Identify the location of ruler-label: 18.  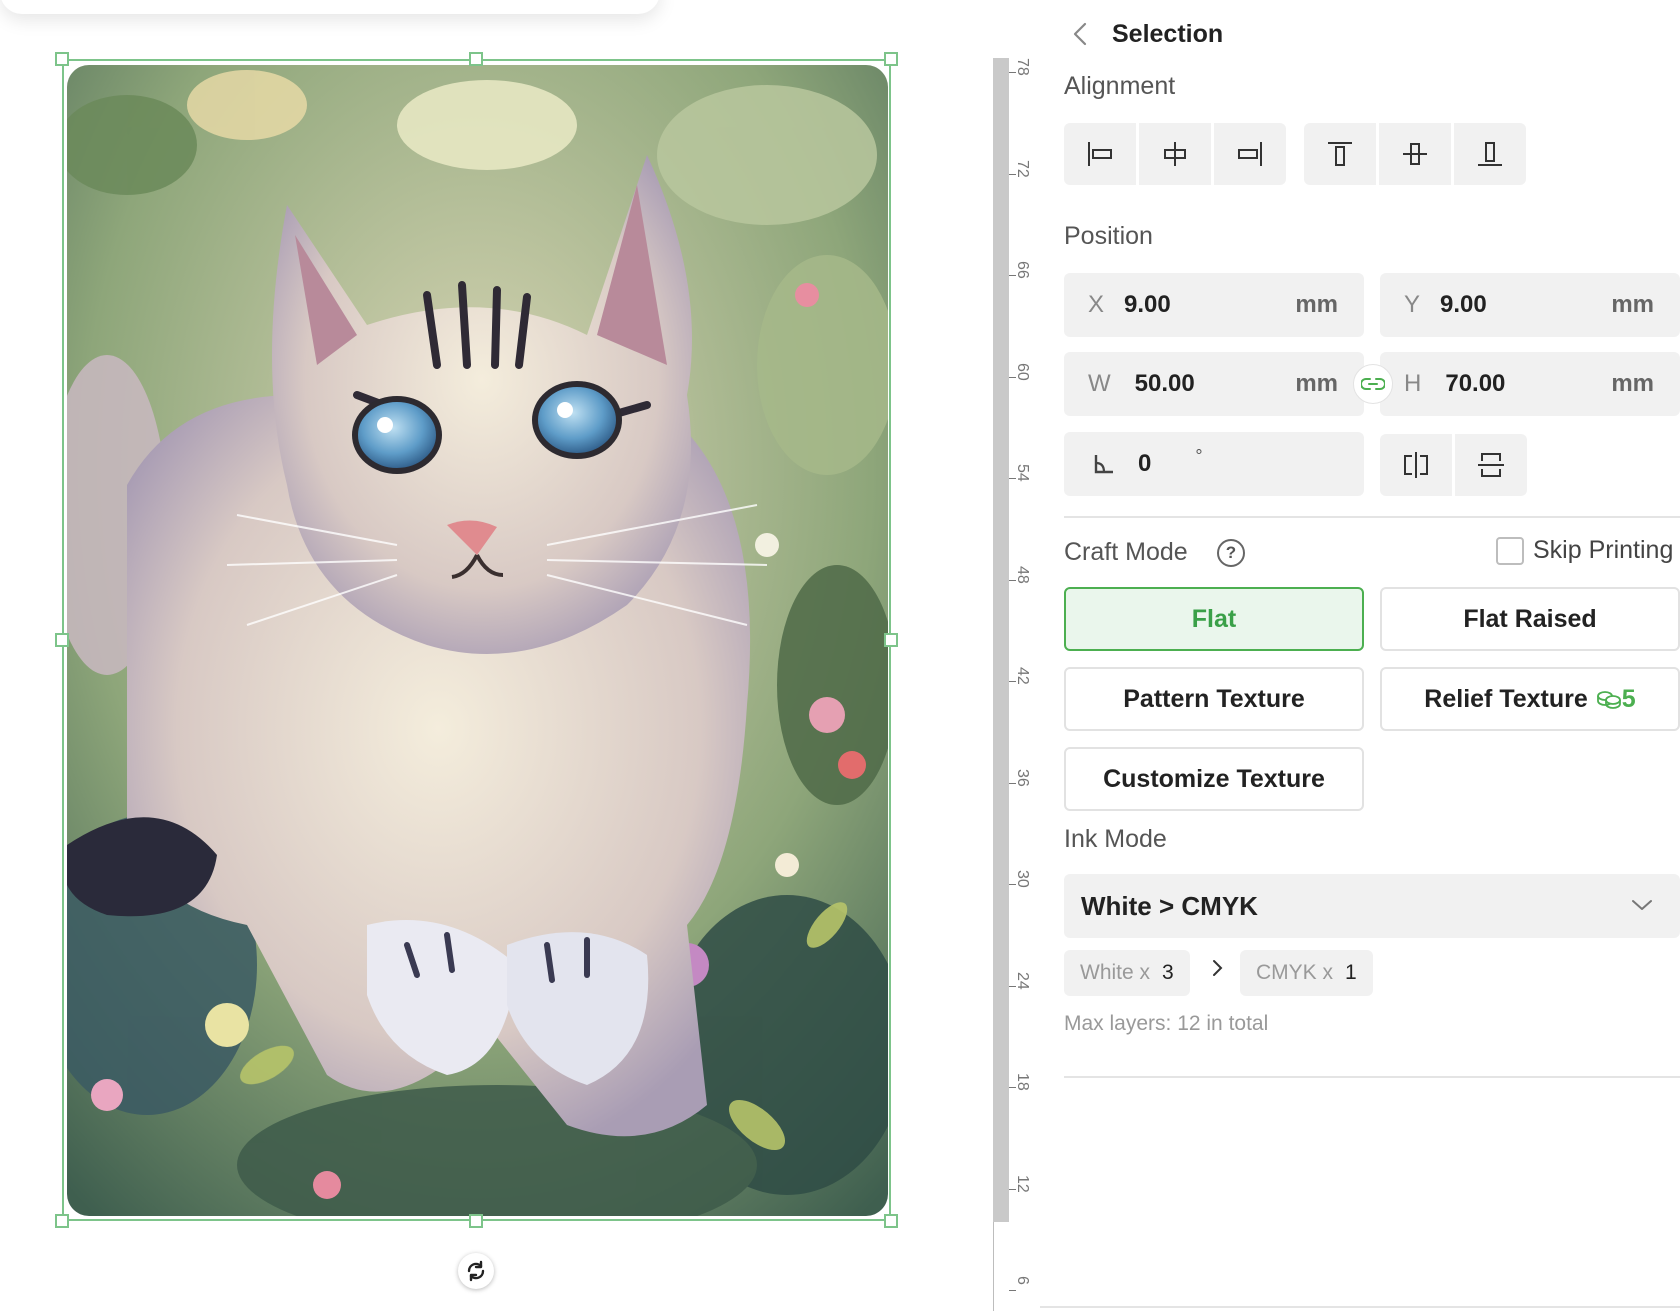
(1022, 1082).